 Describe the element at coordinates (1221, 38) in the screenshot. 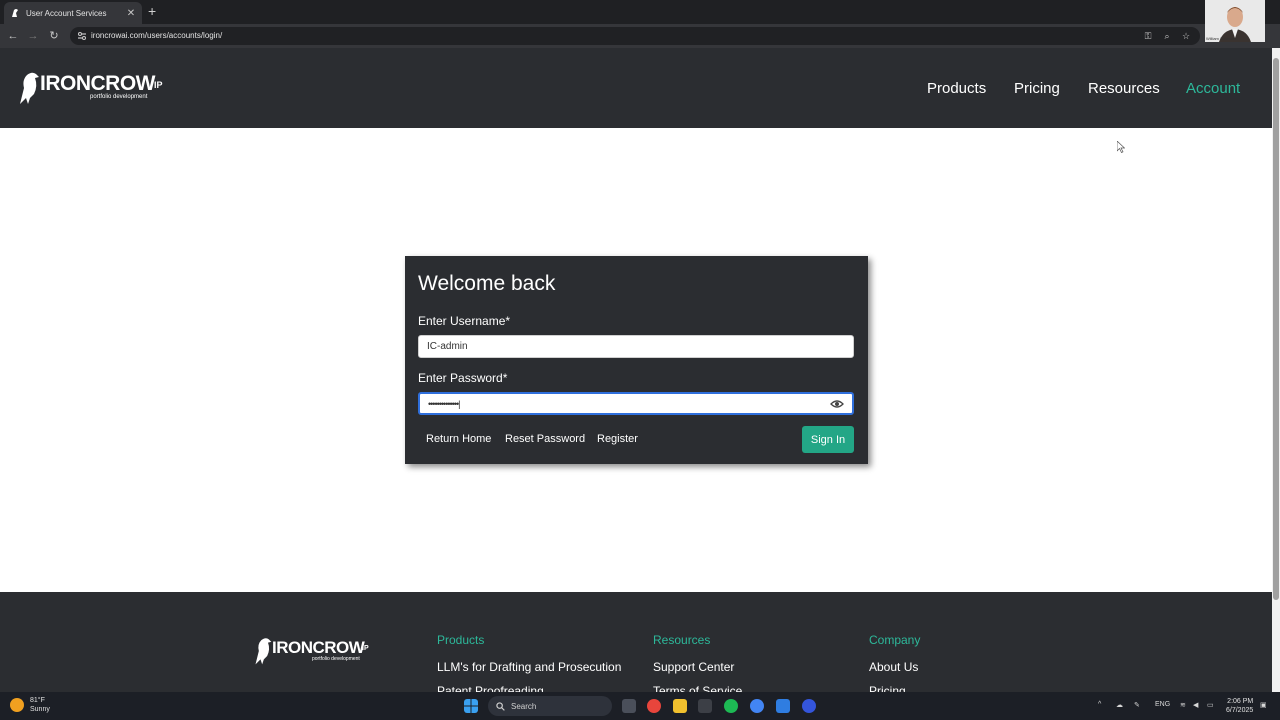

I see `webcam-caption: William Scheerer` at that location.